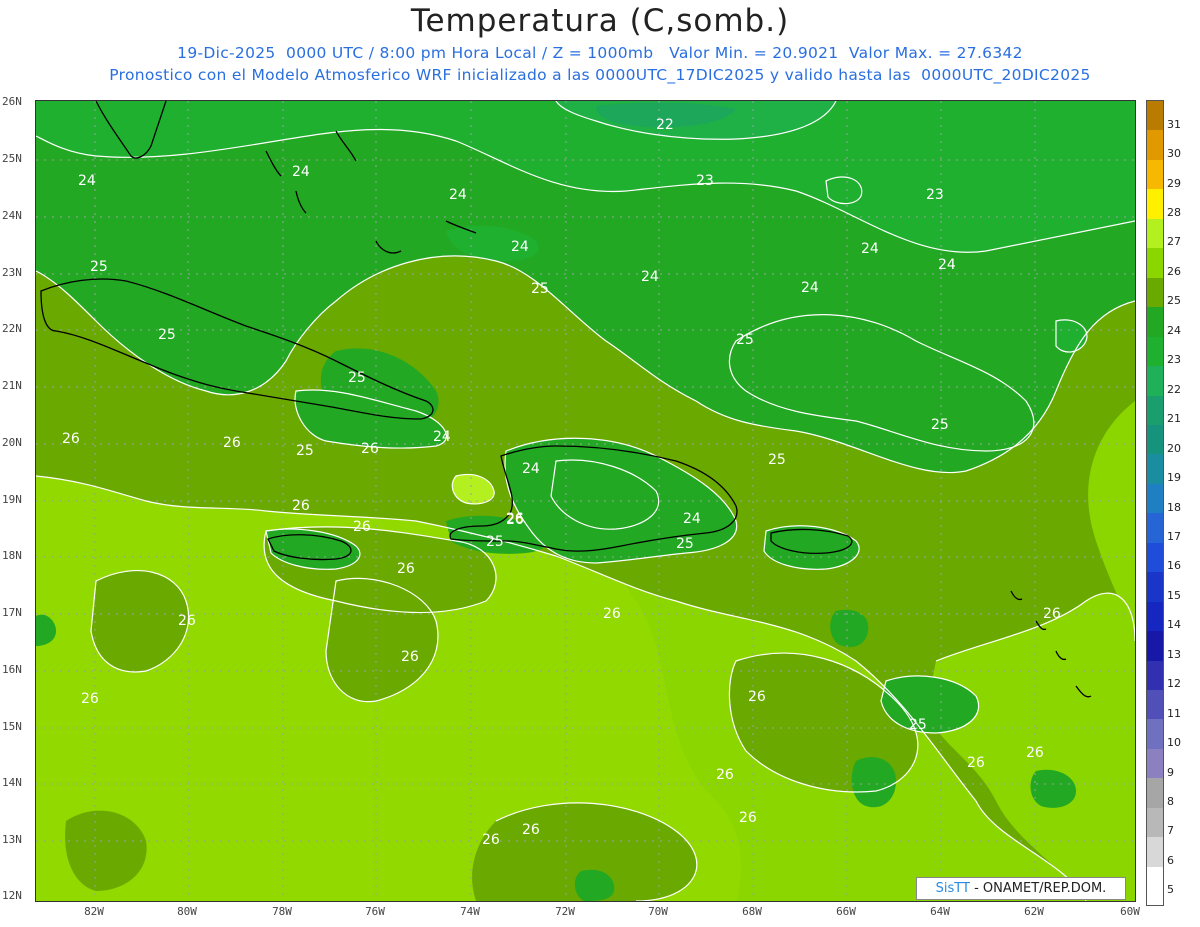  I want to click on credit-text: - ONAMET/REP.DOM., so click(1038, 888).